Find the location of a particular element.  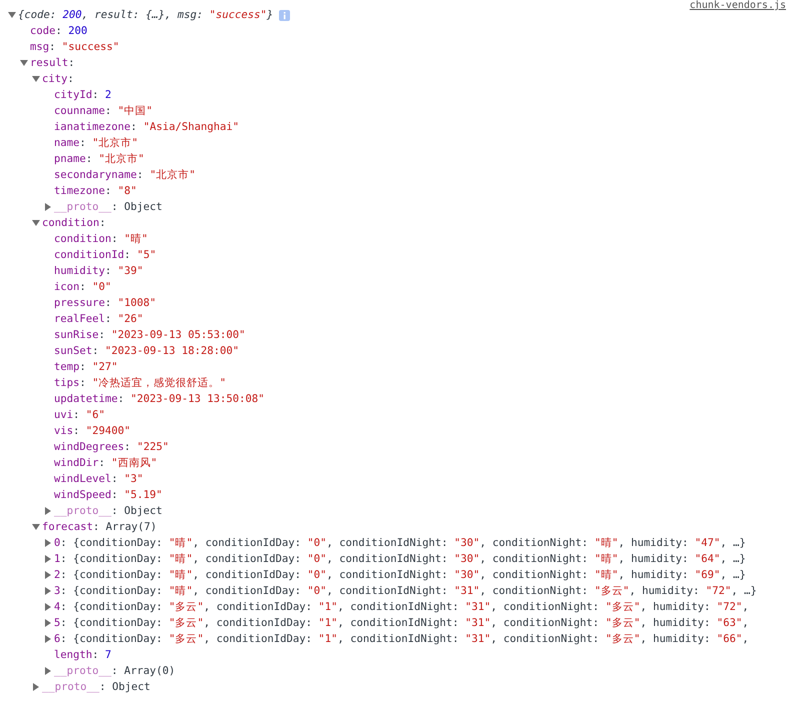

property-line: pressure: "1008" is located at coordinates (105, 303).